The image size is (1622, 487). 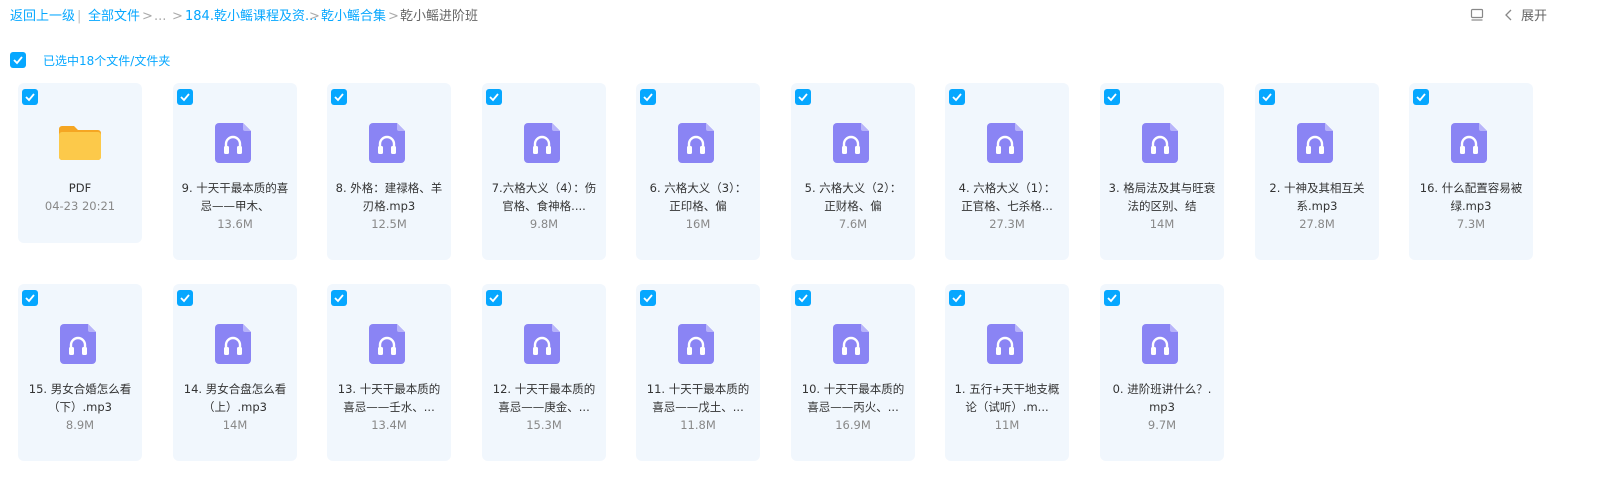 What do you see at coordinates (80, 206) in the screenshot?
I see `item-date: 04-23 20:21` at bounding box center [80, 206].